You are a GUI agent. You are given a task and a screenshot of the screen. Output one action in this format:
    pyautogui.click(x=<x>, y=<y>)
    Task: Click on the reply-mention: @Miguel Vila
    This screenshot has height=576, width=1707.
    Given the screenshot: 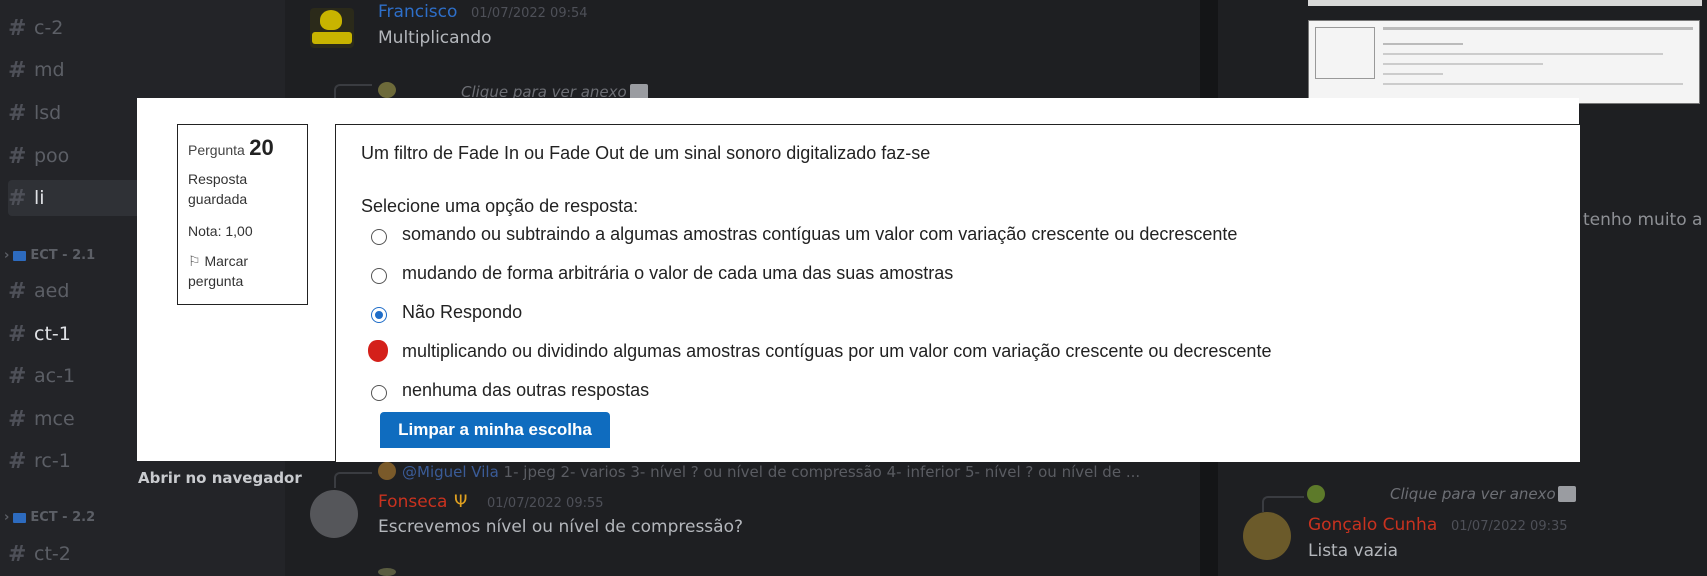 What is the action you would take?
    pyautogui.click(x=450, y=472)
    